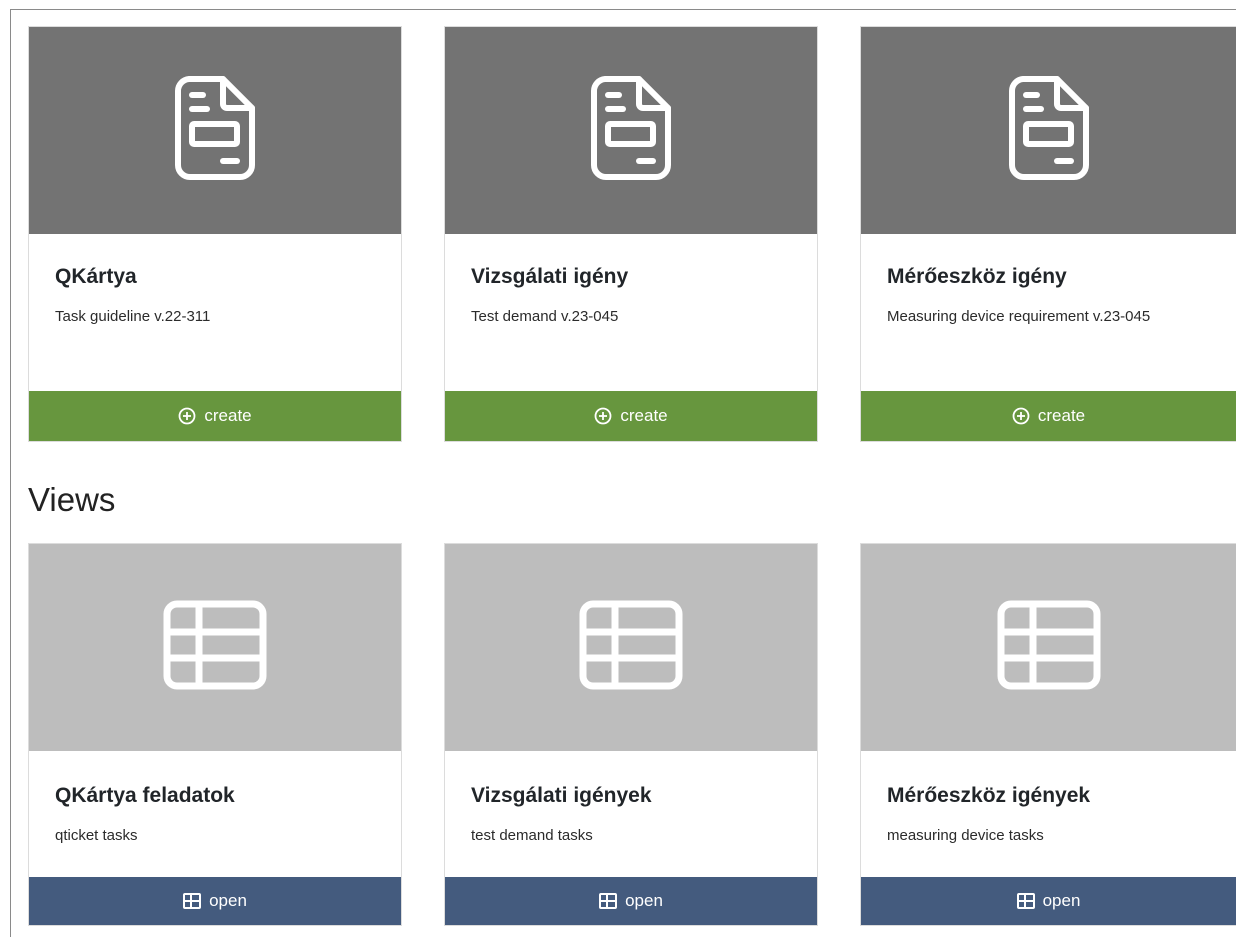  What do you see at coordinates (965, 835) in the screenshot?
I see `card-subtitle: measuring device tasks` at bounding box center [965, 835].